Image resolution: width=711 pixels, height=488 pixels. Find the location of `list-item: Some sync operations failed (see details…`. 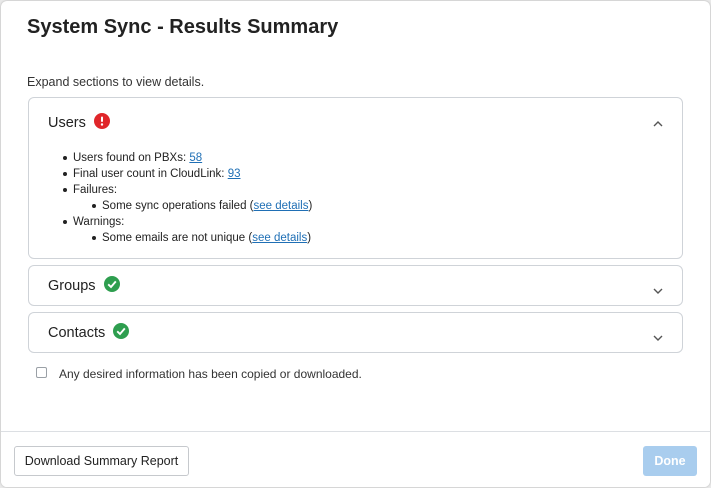

list-item: Some sync operations failed (see details… is located at coordinates (202, 206).